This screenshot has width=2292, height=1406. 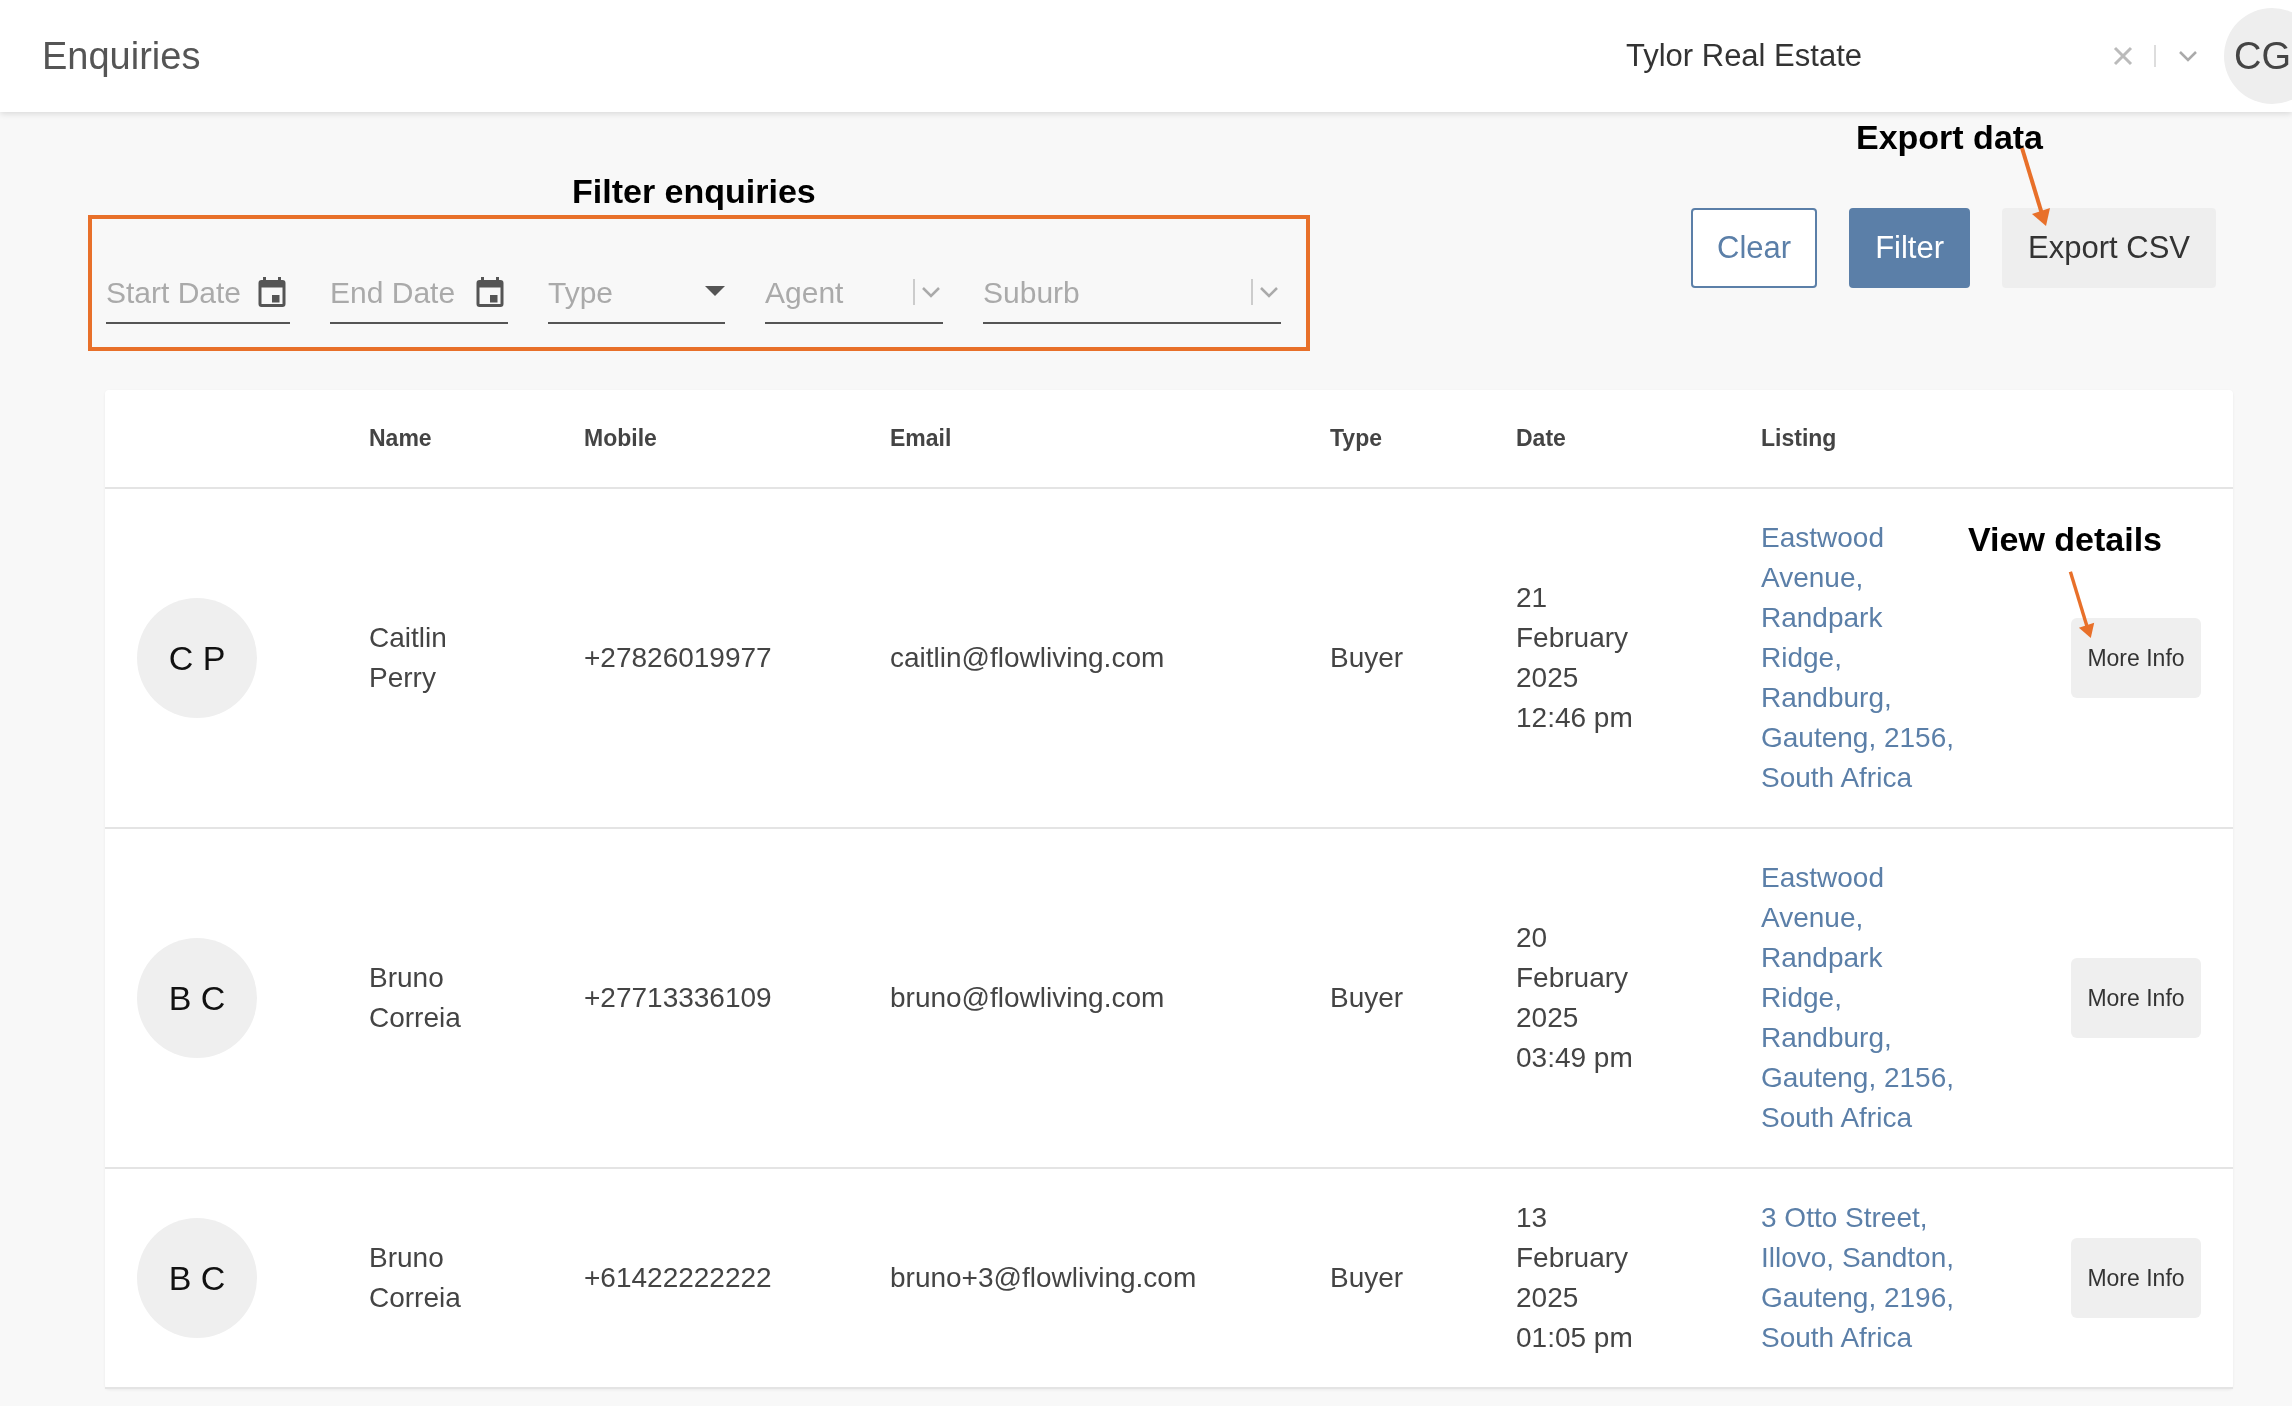 What do you see at coordinates (1950, 137) in the screenshot?
I see `annotation-label: Export data` at bounding box center [1950, 137].